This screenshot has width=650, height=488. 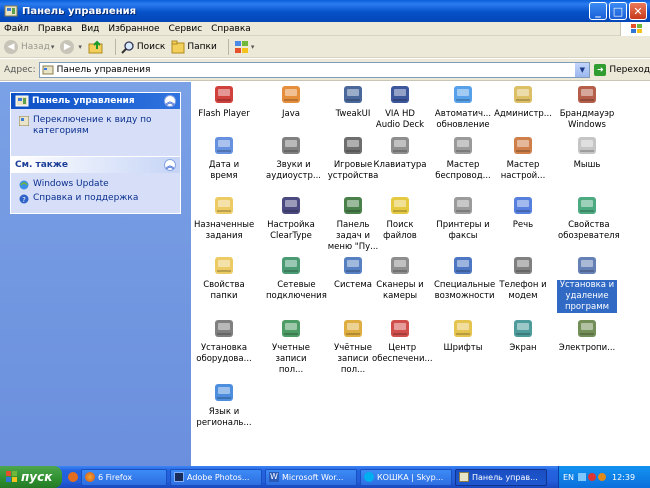 I want to click on title-bar: Панель управления _ □ ✕, so click(x=325, y=11).